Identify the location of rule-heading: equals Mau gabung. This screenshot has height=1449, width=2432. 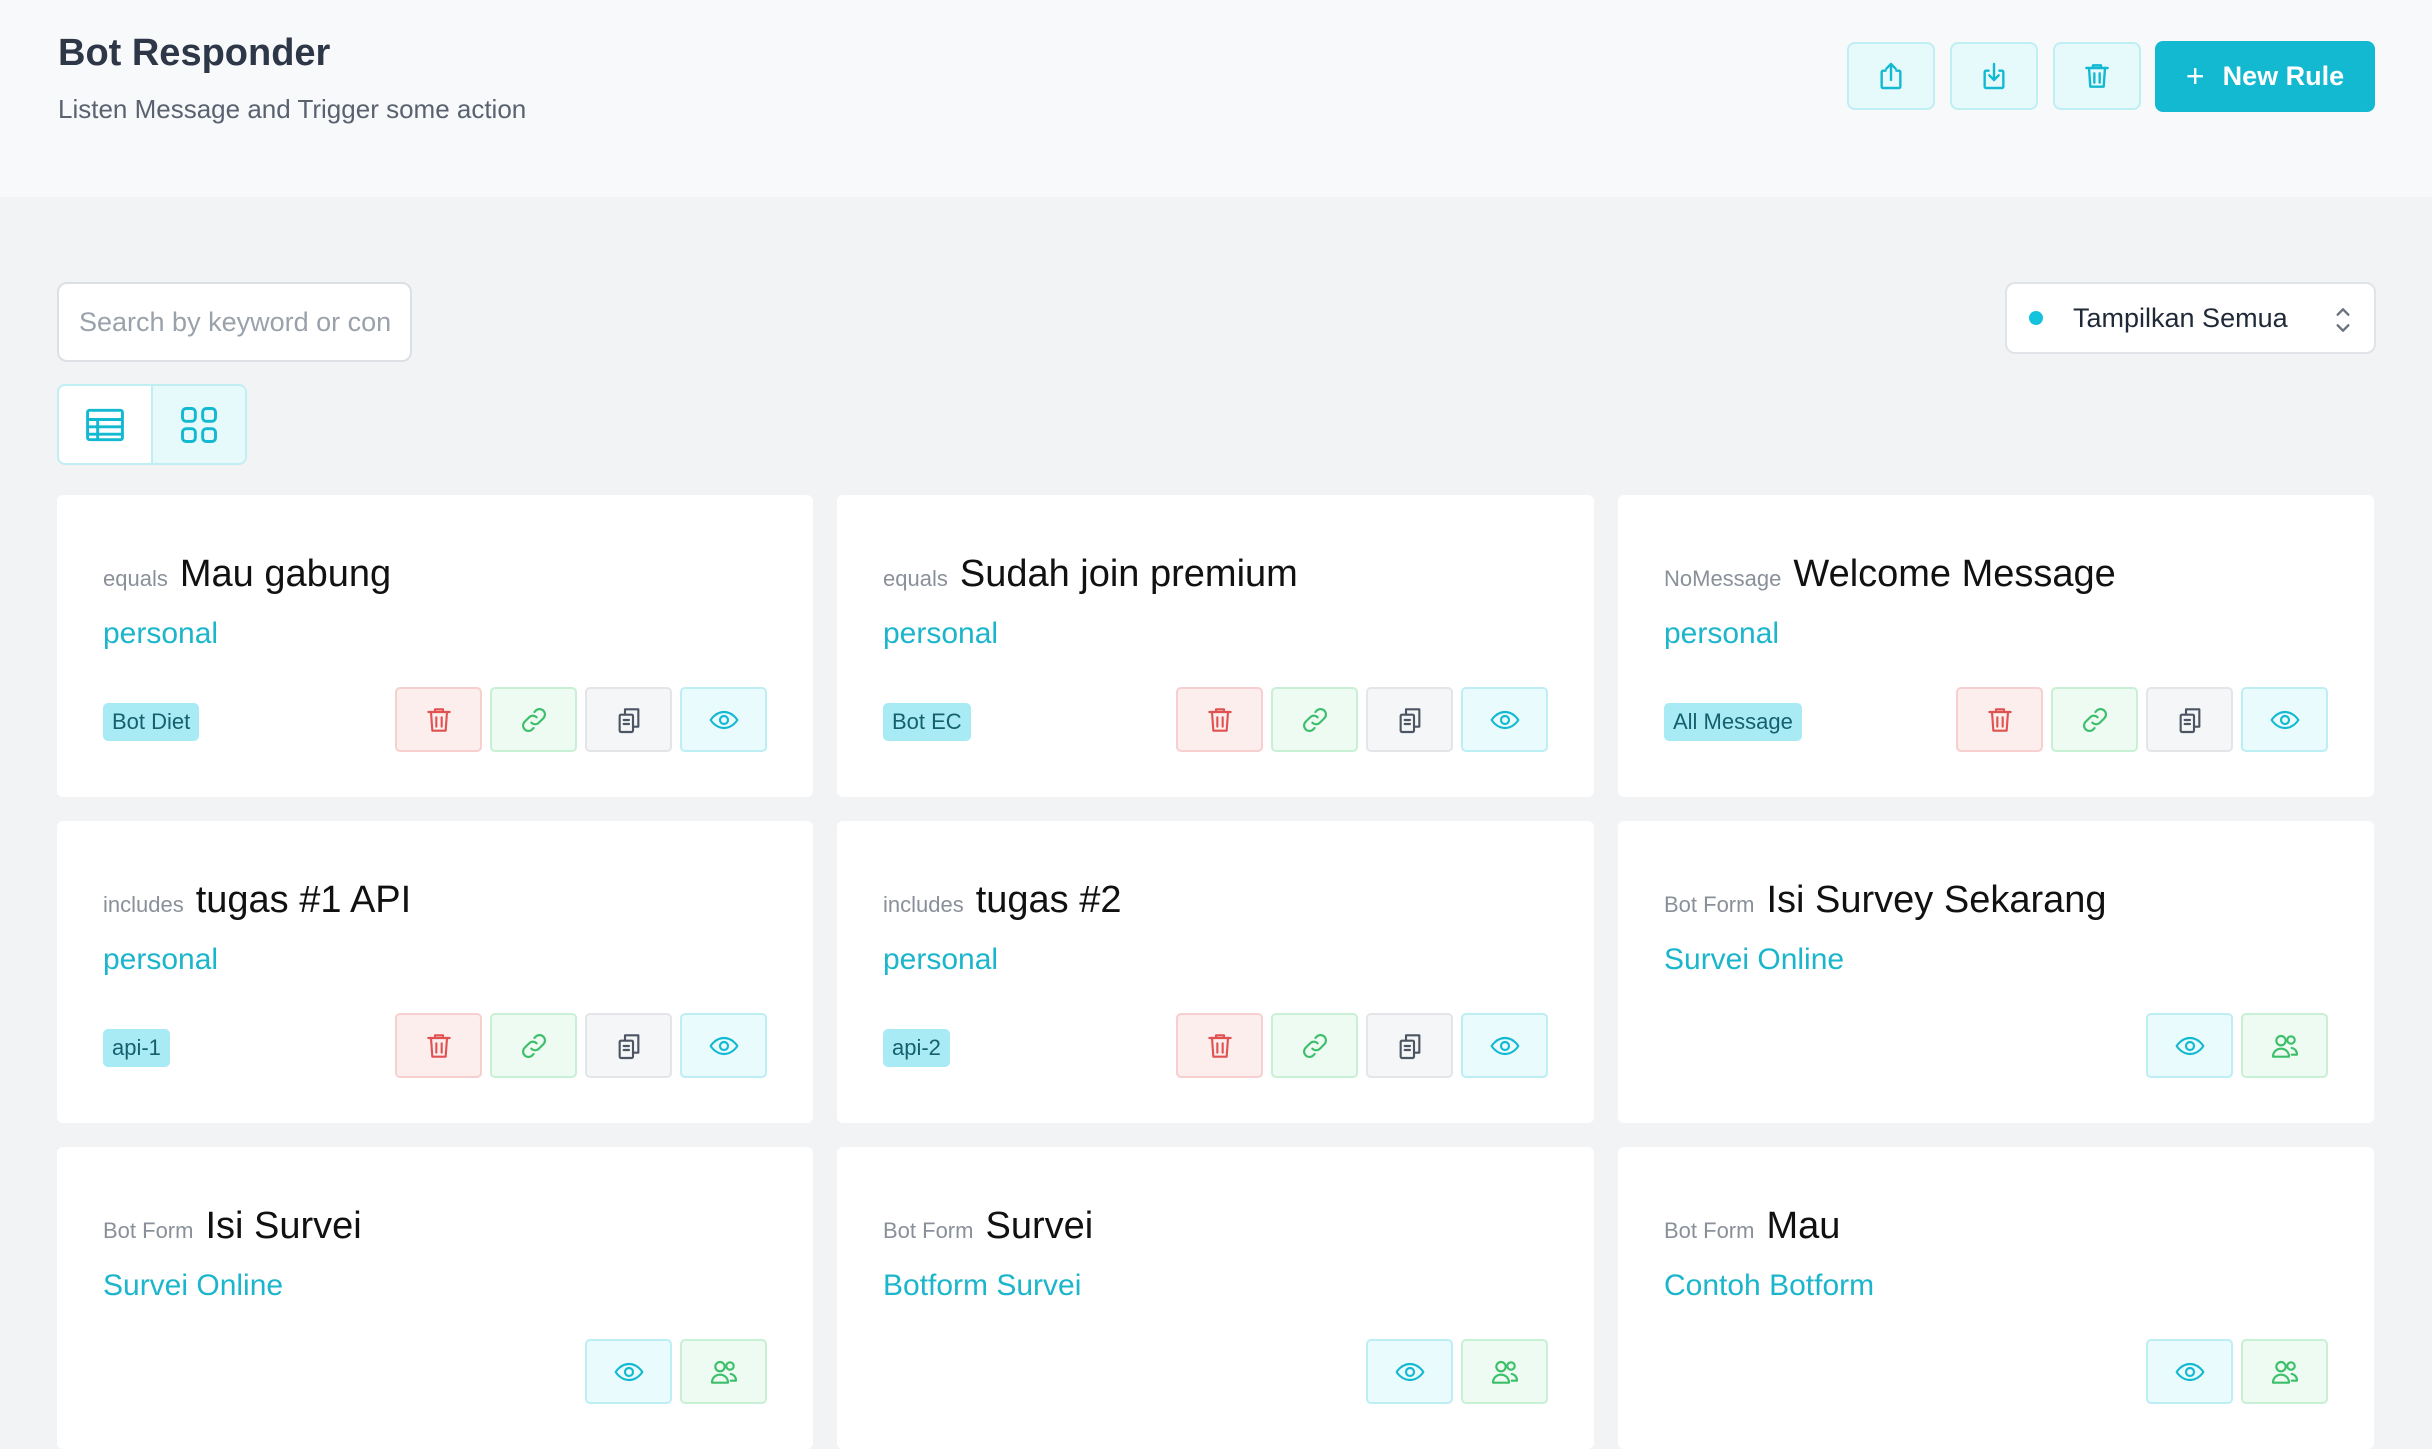
(247, 574).